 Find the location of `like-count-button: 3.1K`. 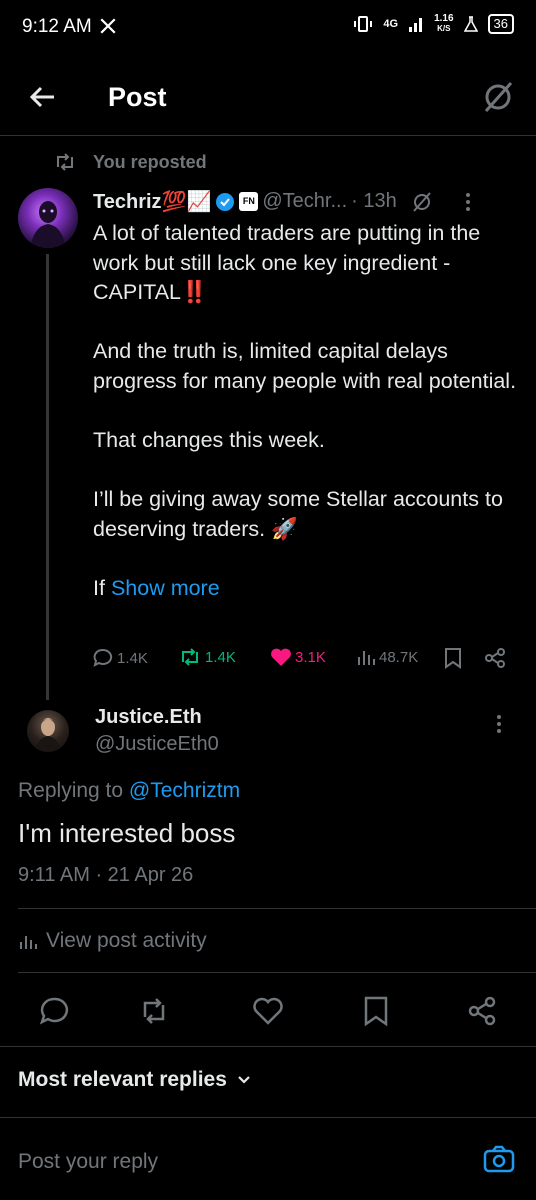

like-count-button: 3.1K is located at coordinates (298, 657).